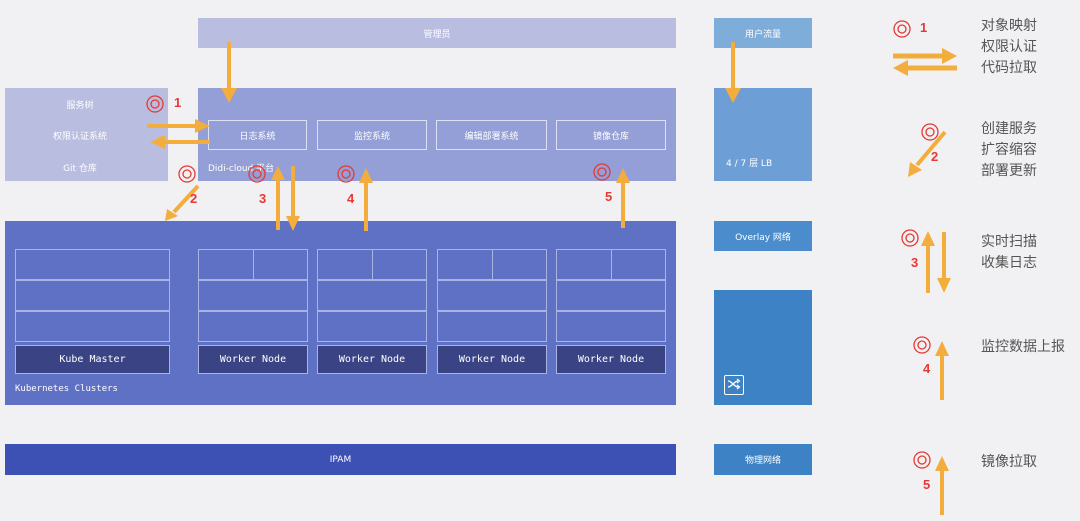 The image size is (1080, 521). Describe the element at coordinates (1023, 347) in the screenshot. I see `legend-text-4: 监控数据上报` at that location.